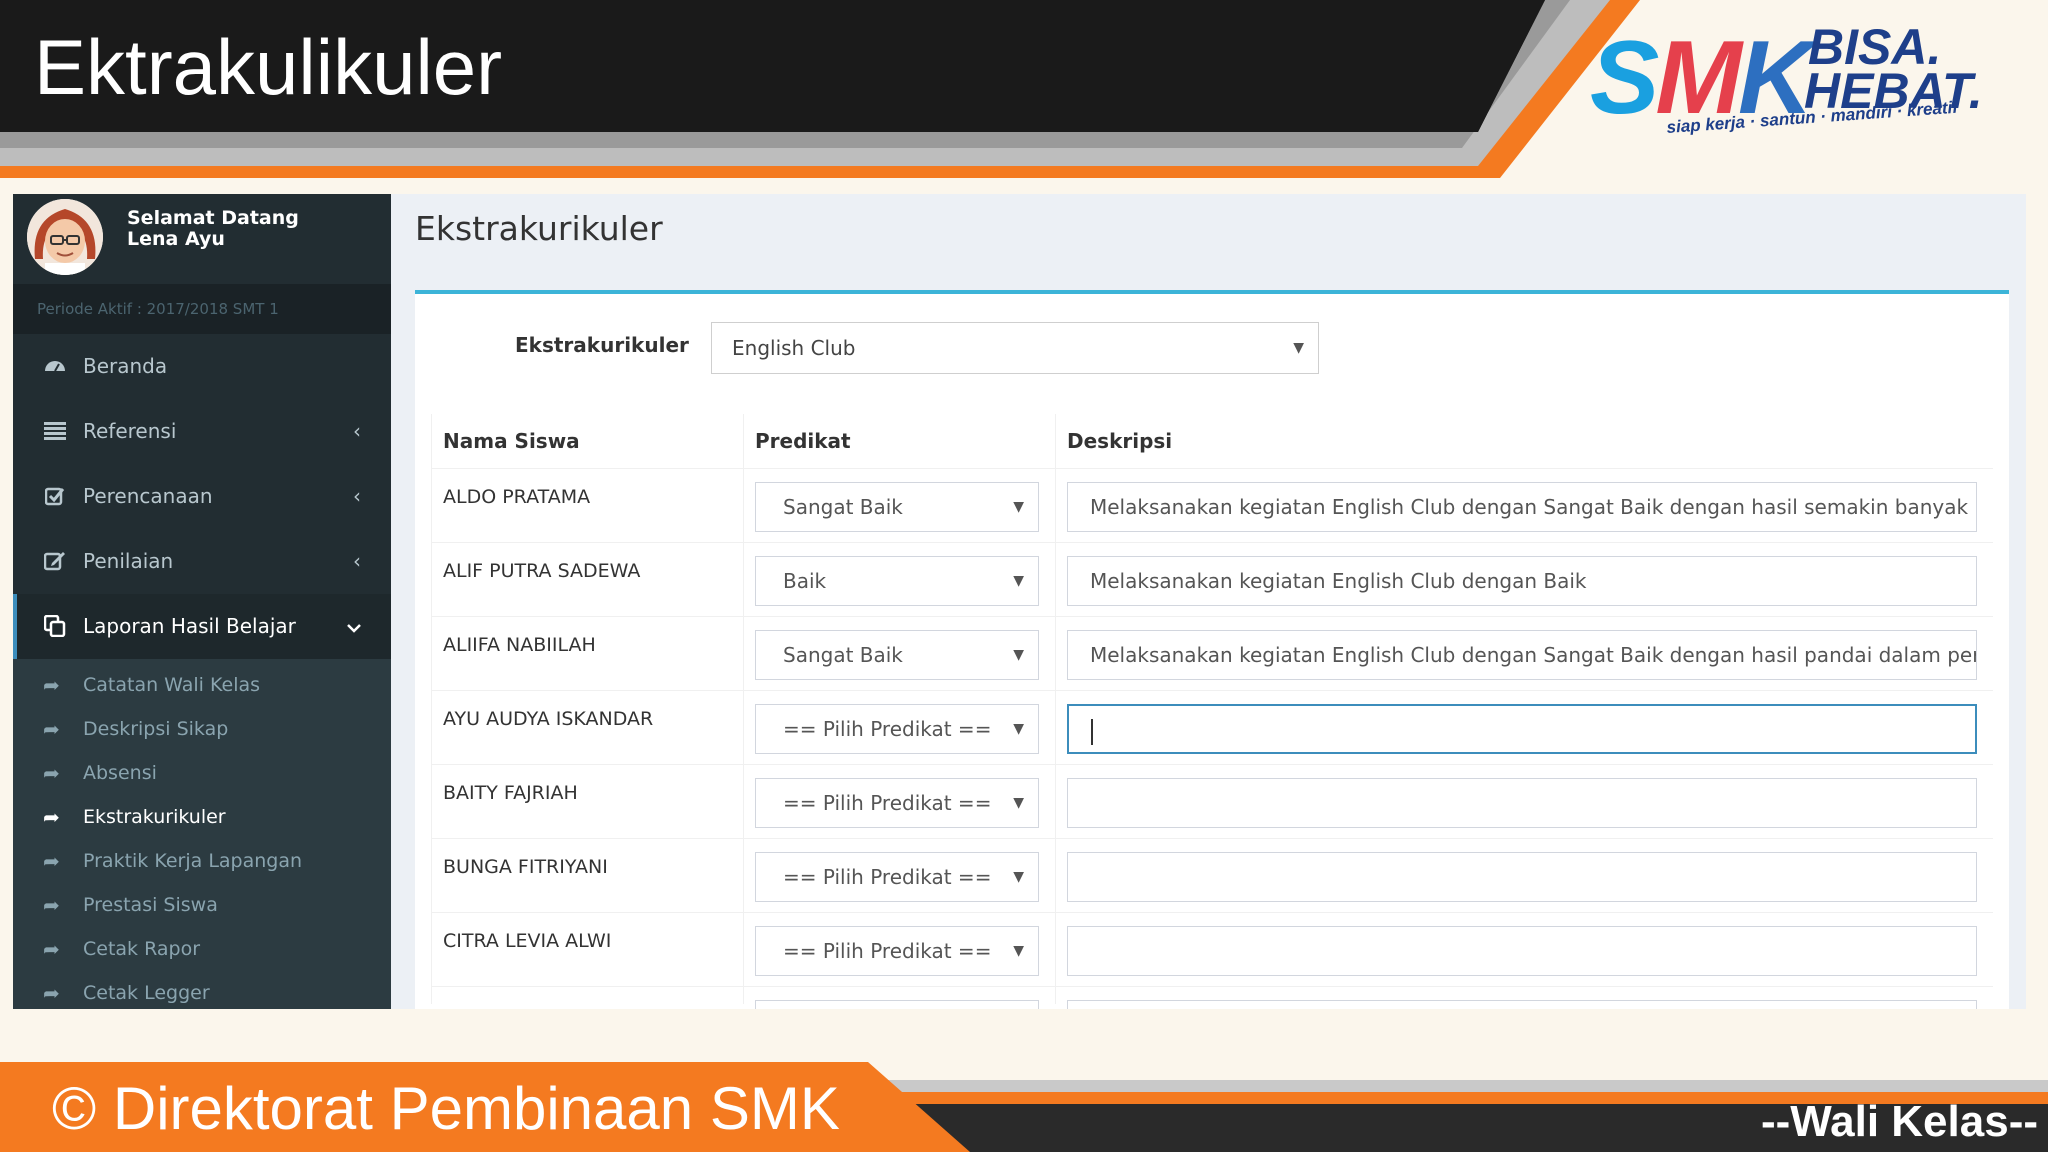  What do you see at coordinates (1899, 1121) in the screenshot?
I see `footer-role: --Wali Kelas--` at bounding box center [1899, 1121].